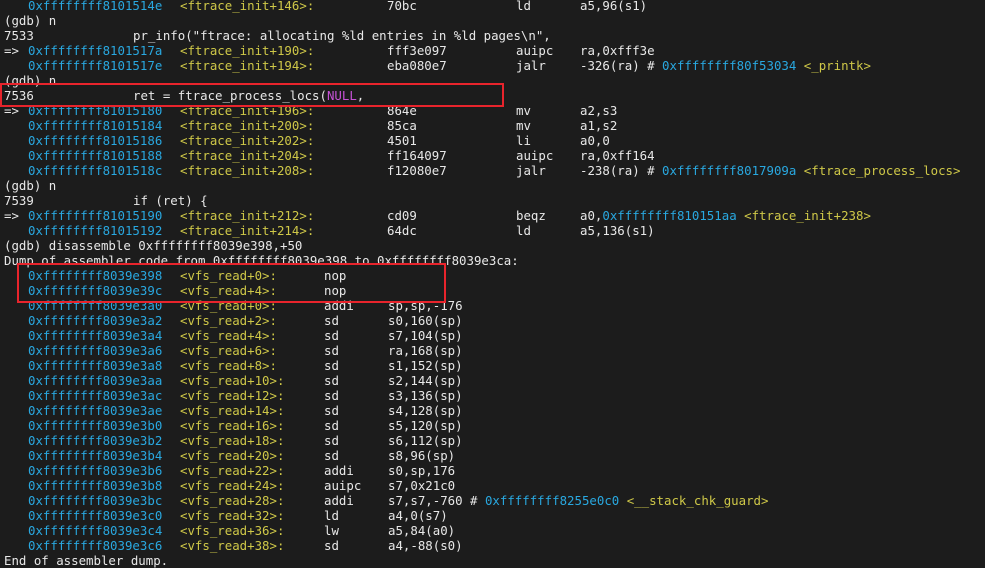 The height and width of the screenshot is (568, 985). Describe the element at coordinates (402, 125) in the screenshot. I see `instruction-opcode: 85ca` at that location.